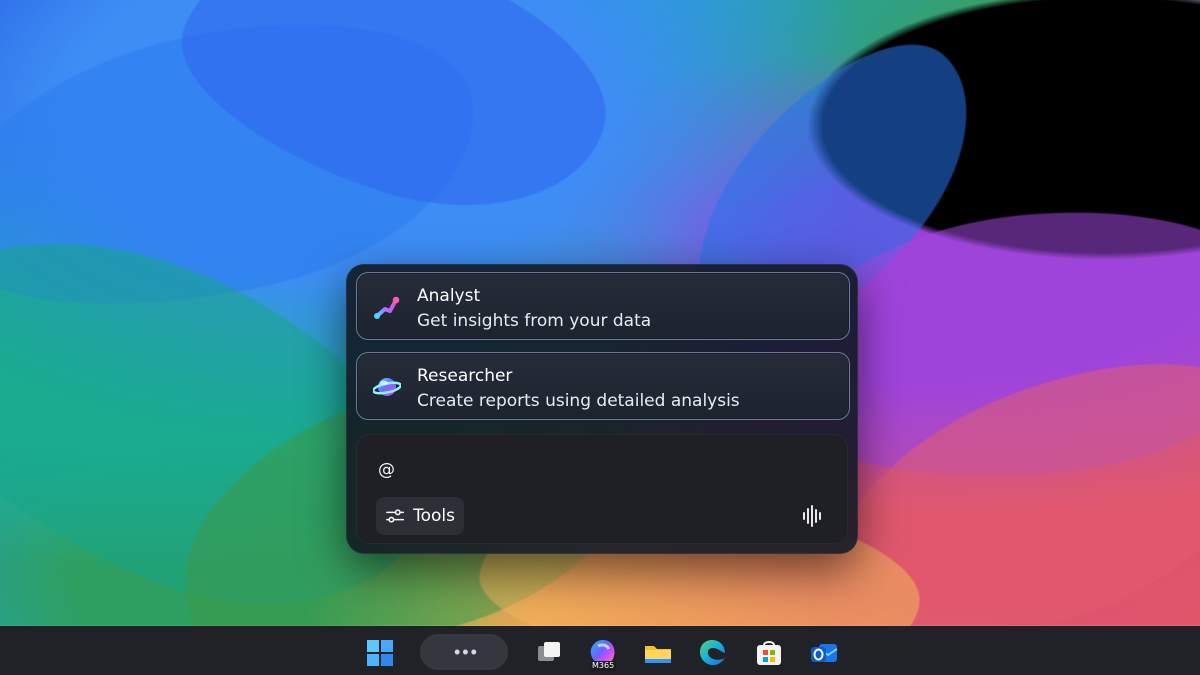 The width and height of the screenshot is (1200, 675). I want to click on task-view-icon, so click(549, 651).